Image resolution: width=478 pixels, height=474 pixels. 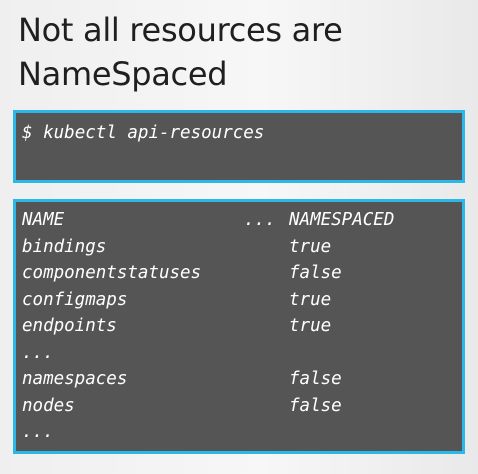 I want to click on output-row: bindings true, so click(x=242, y=247).